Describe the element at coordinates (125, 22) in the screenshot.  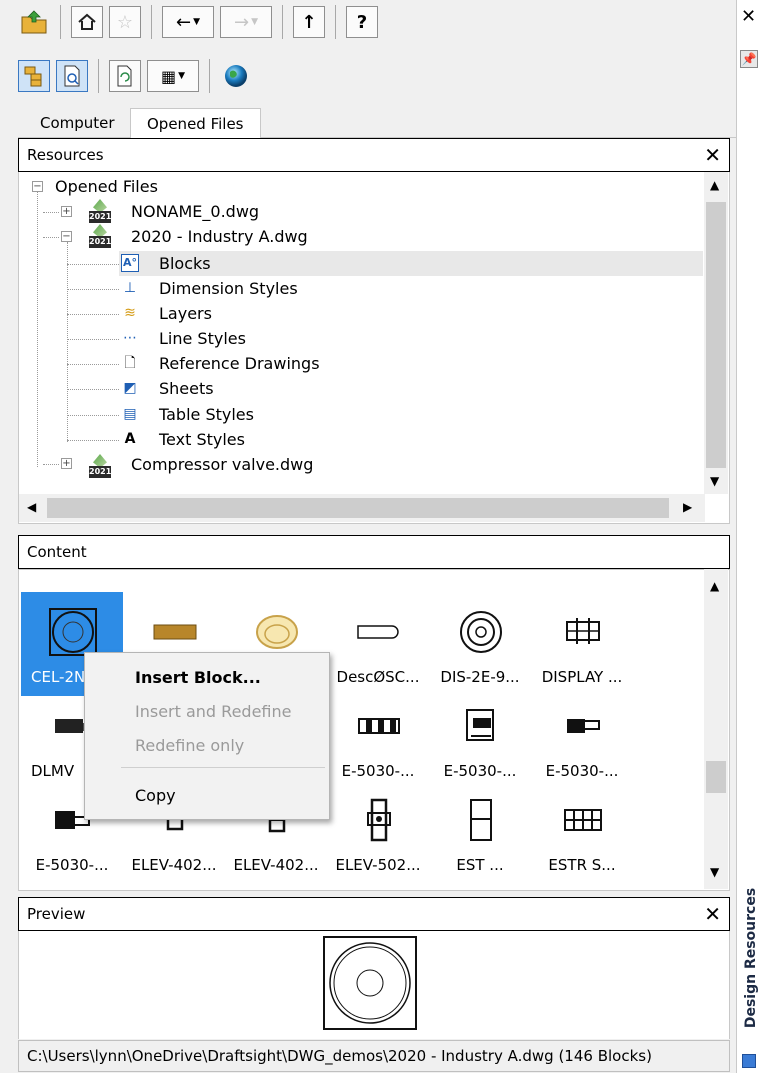
I see `favorites-button: ☆` at that location.